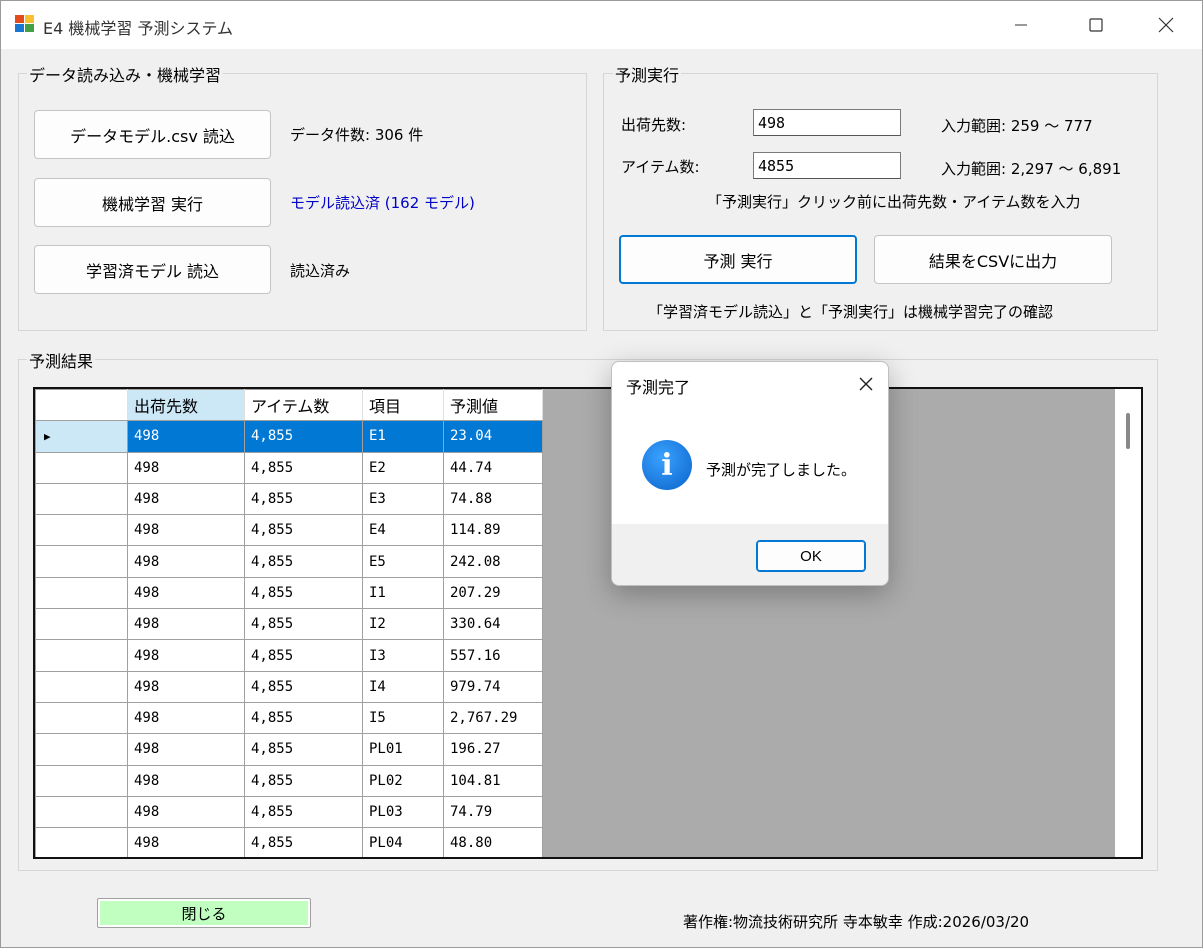 The width and height of the screenshot is (1203, 948). Describe the element at coordinates (186, 405) in the screenshot. I see `column-header-ship-count: 出荷先数` at that location.